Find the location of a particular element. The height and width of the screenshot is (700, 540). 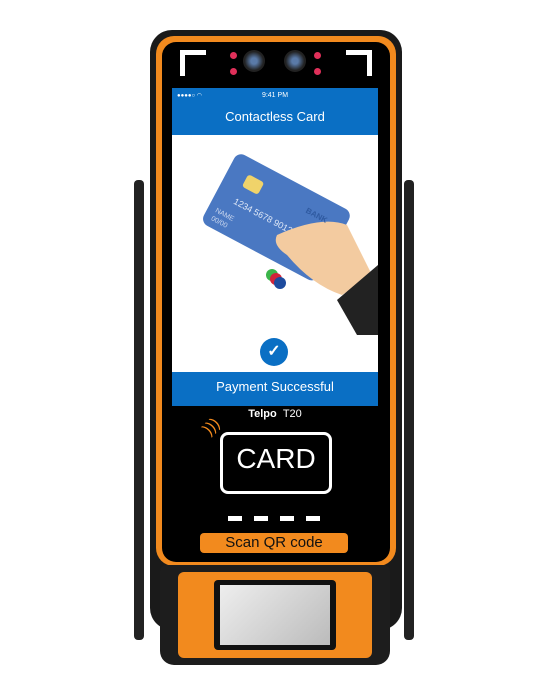

brand-name: Telpo is located at coordinates (262, 414).